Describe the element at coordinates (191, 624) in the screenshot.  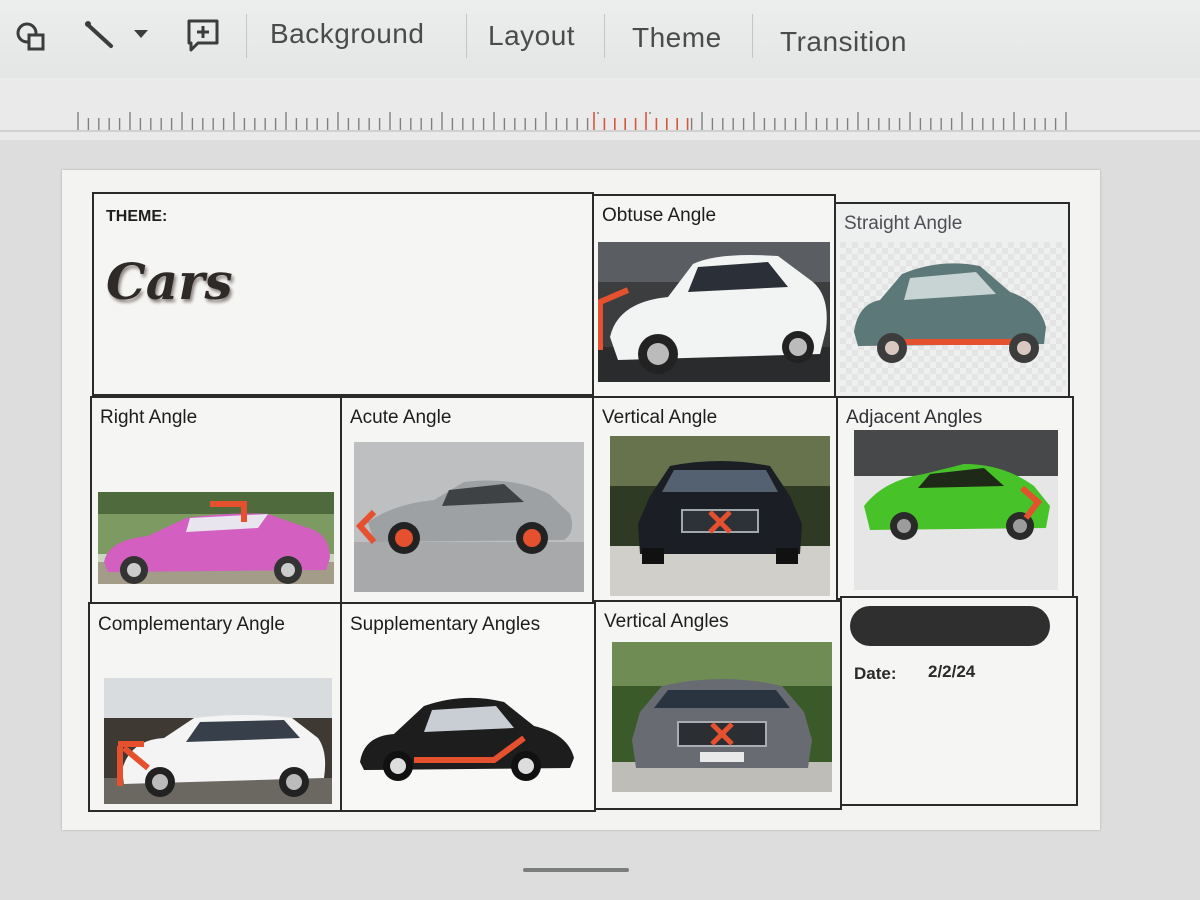
I see `cell-title: Complementary Angle` at that location.